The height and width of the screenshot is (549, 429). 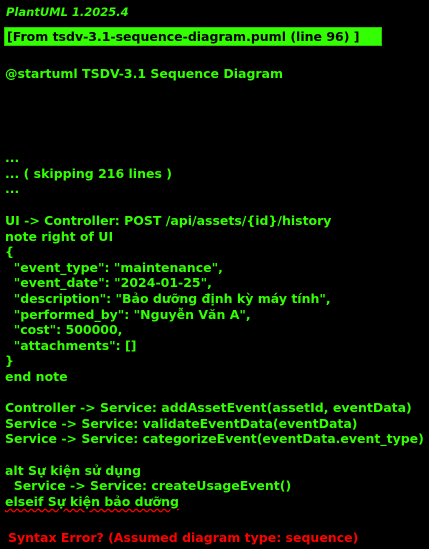 What do you see at coordinates (59, 236) in the screenshot?
I see `code-line: note right of UI` at bounding box center [59, 236].